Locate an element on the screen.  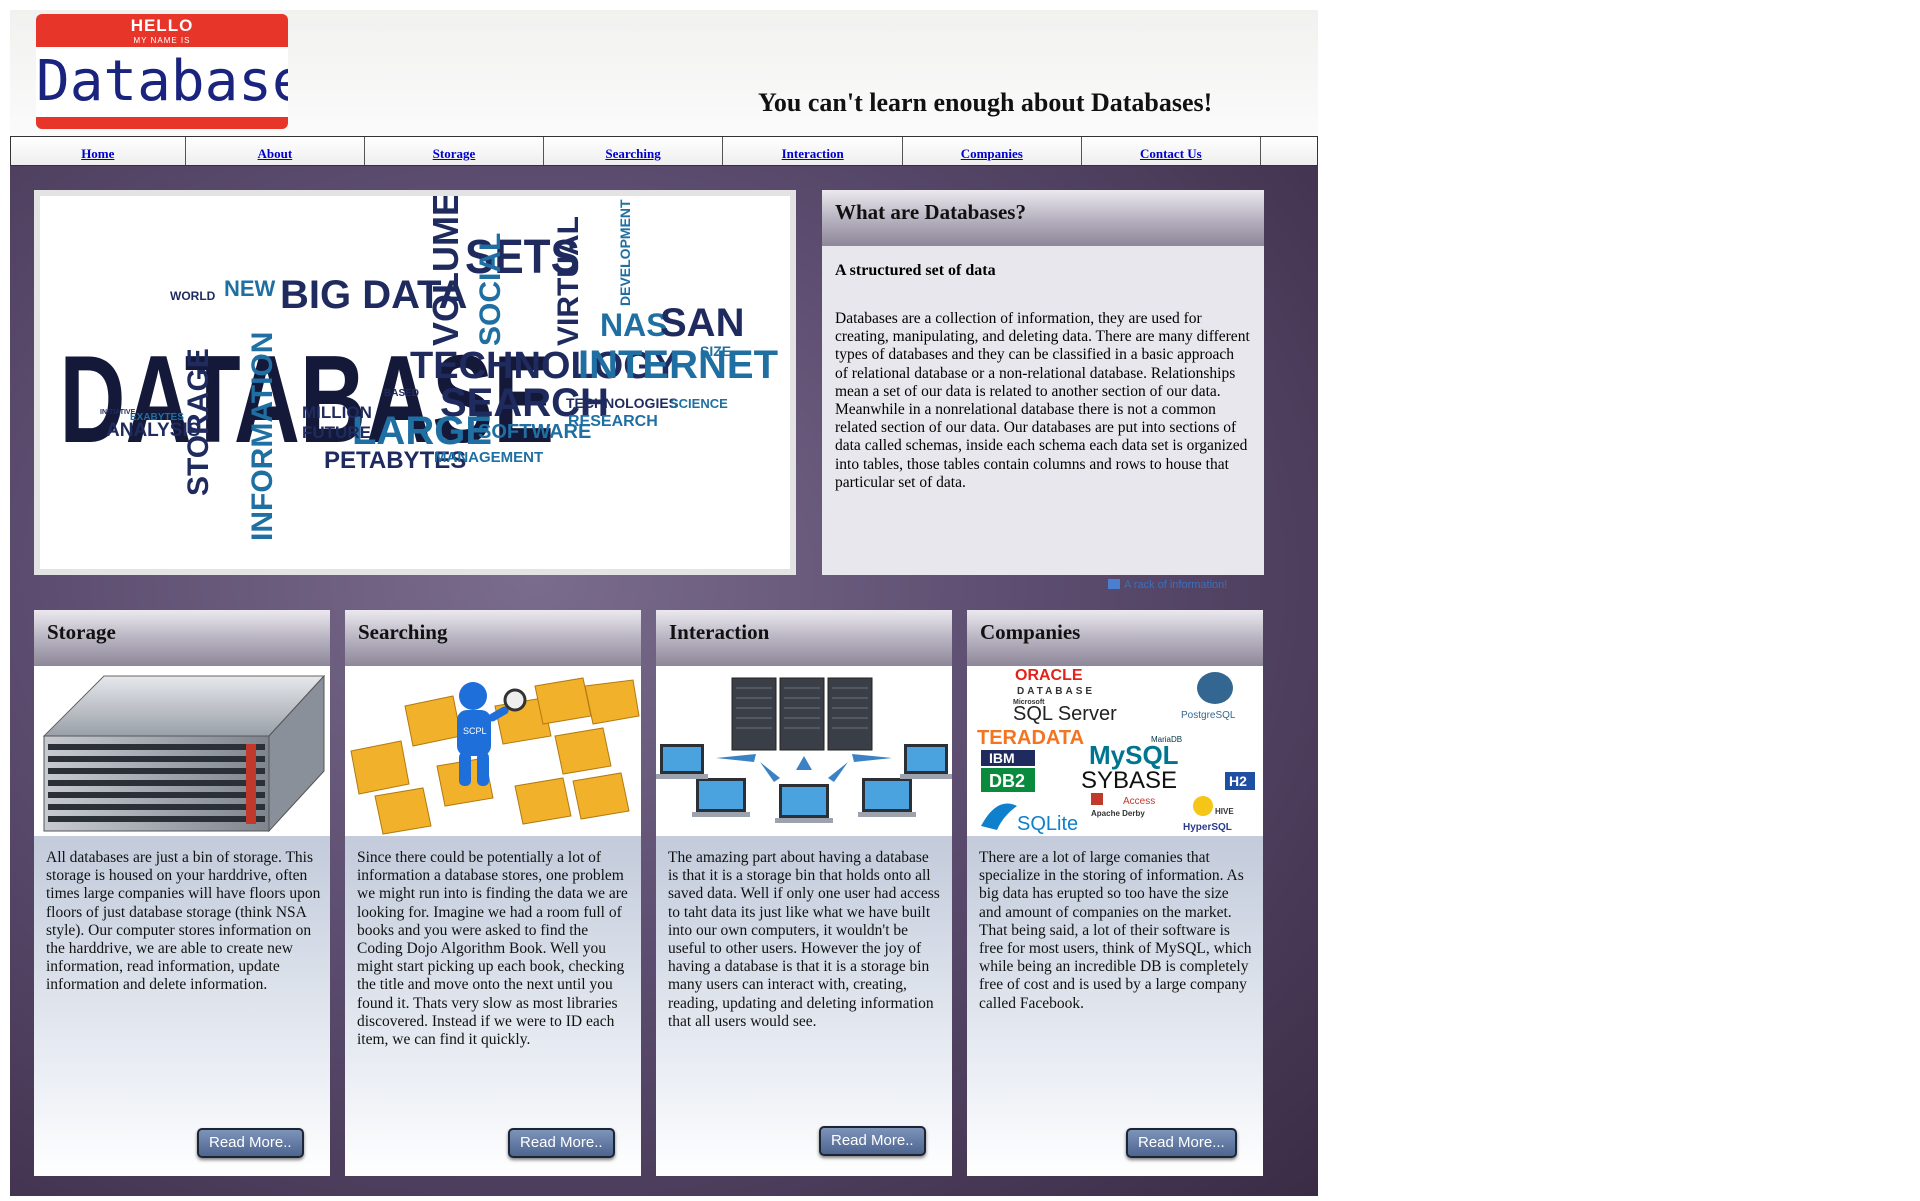
nav-item-contact: Contact Us is located at coordinates (1172, 151).